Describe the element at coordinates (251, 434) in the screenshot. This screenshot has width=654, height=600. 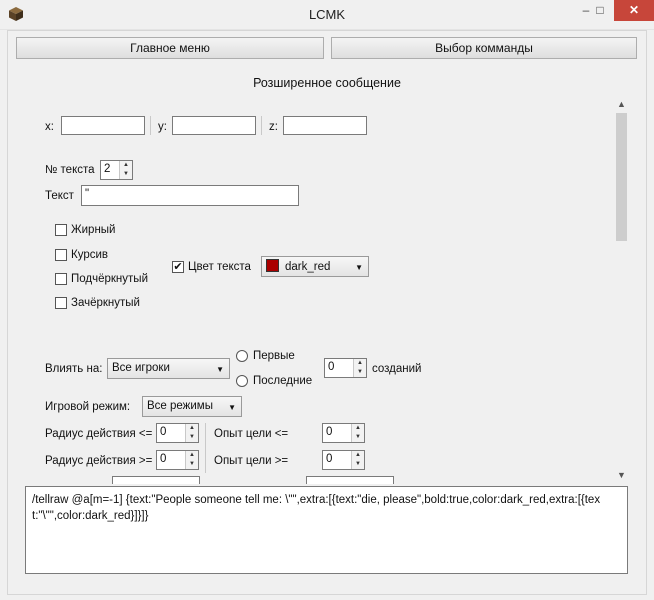
I see `xp-max-label: Опыт цели <=` at that location.